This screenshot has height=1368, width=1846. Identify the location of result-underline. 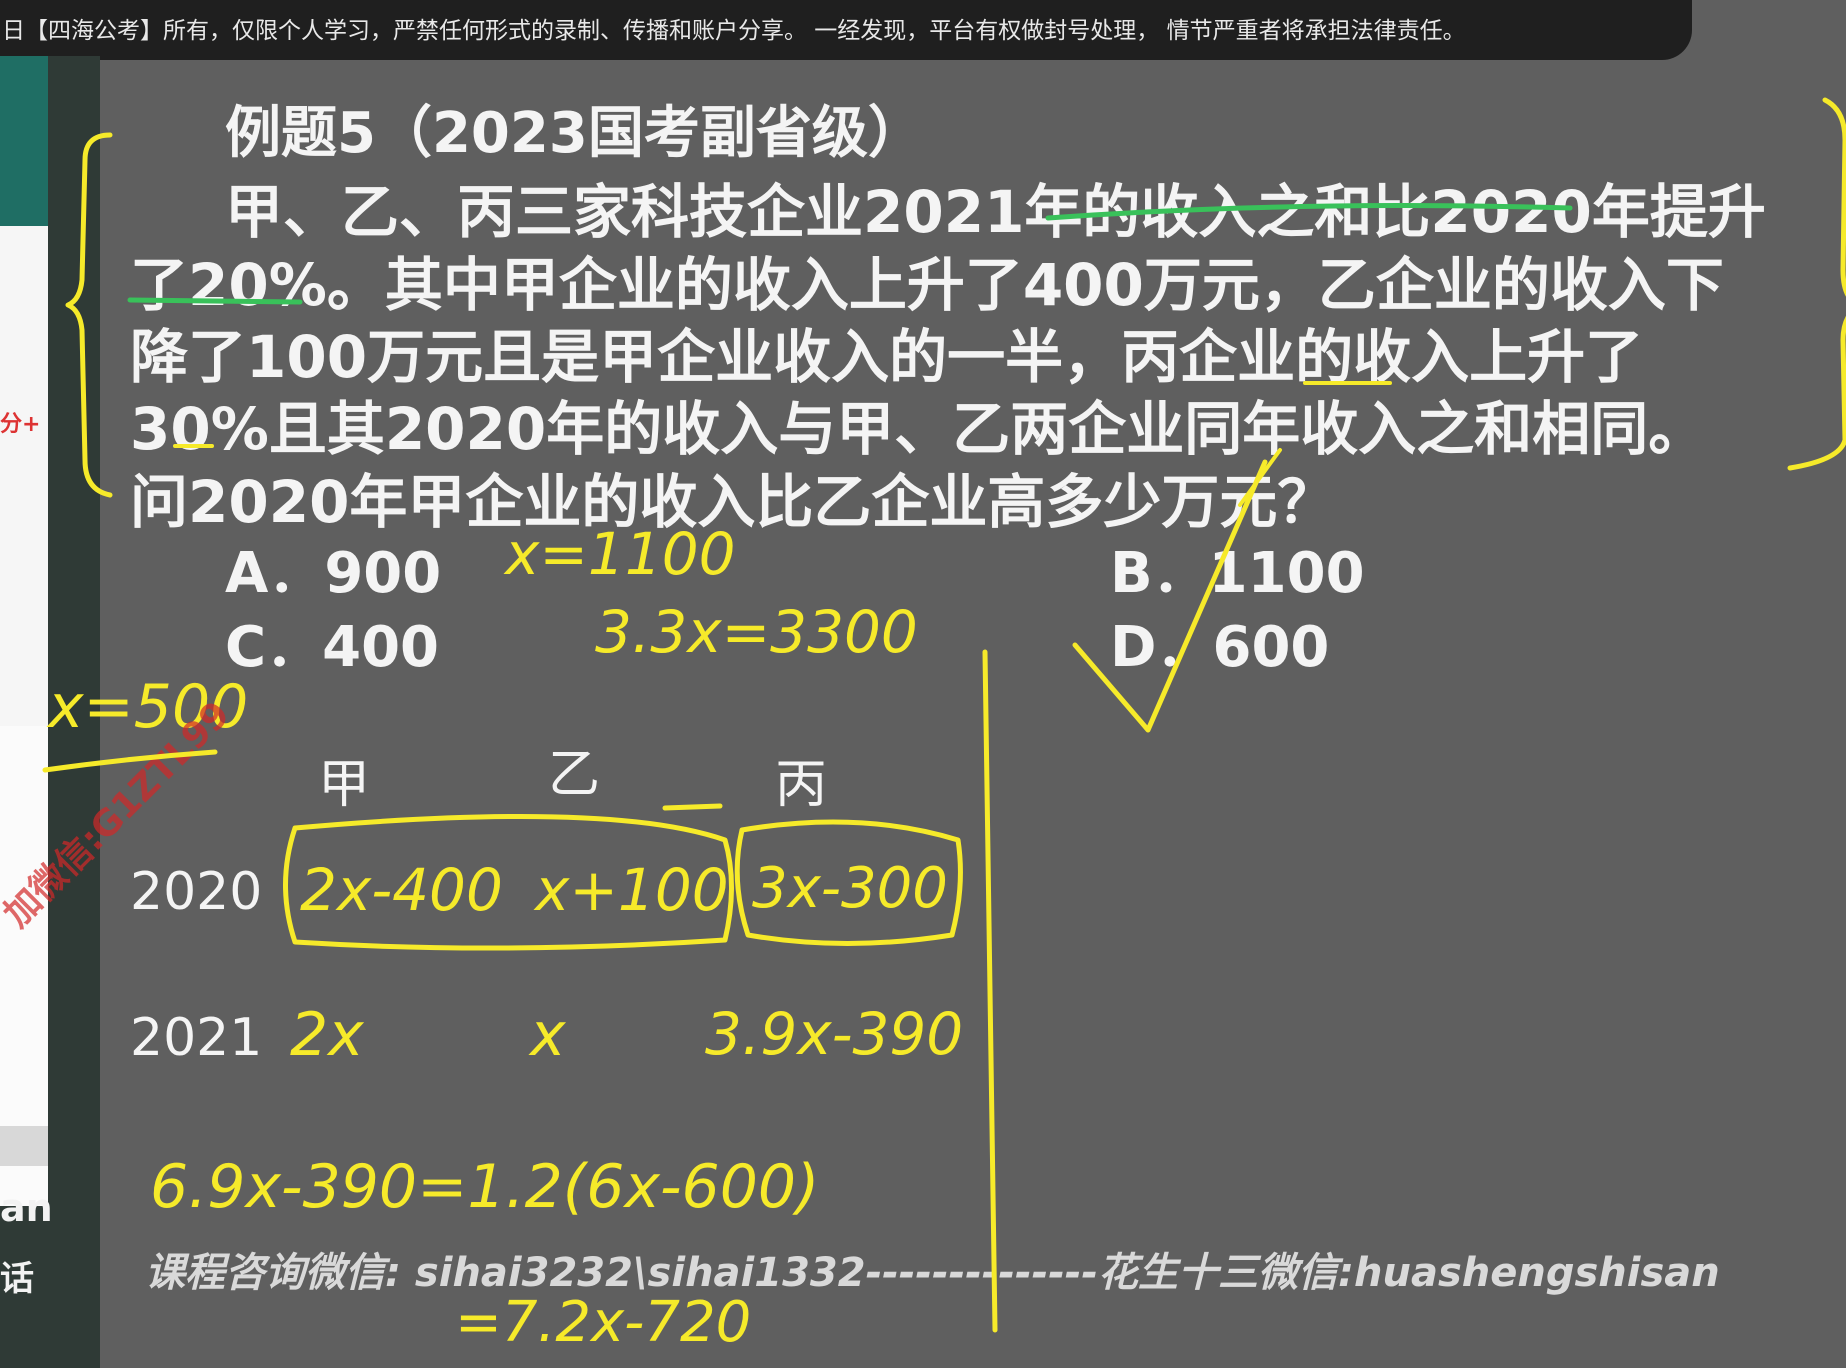
(130, 761).